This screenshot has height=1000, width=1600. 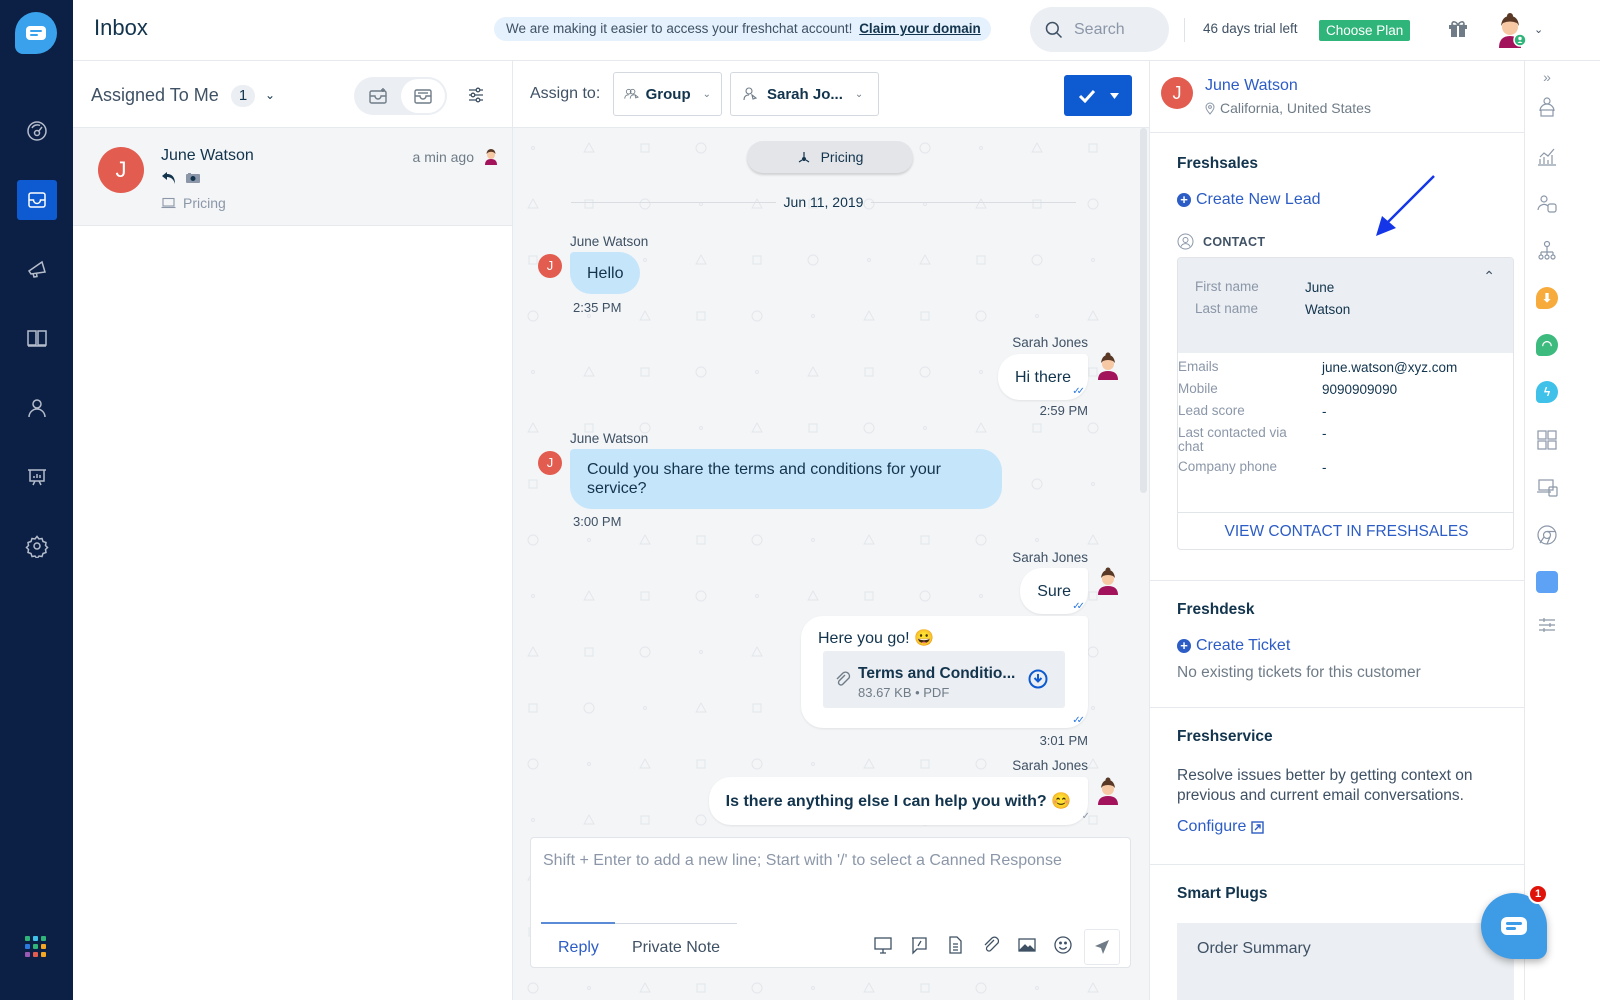 I want to click on field-key: Last contacted via chat, so click(x=1232, y=439).